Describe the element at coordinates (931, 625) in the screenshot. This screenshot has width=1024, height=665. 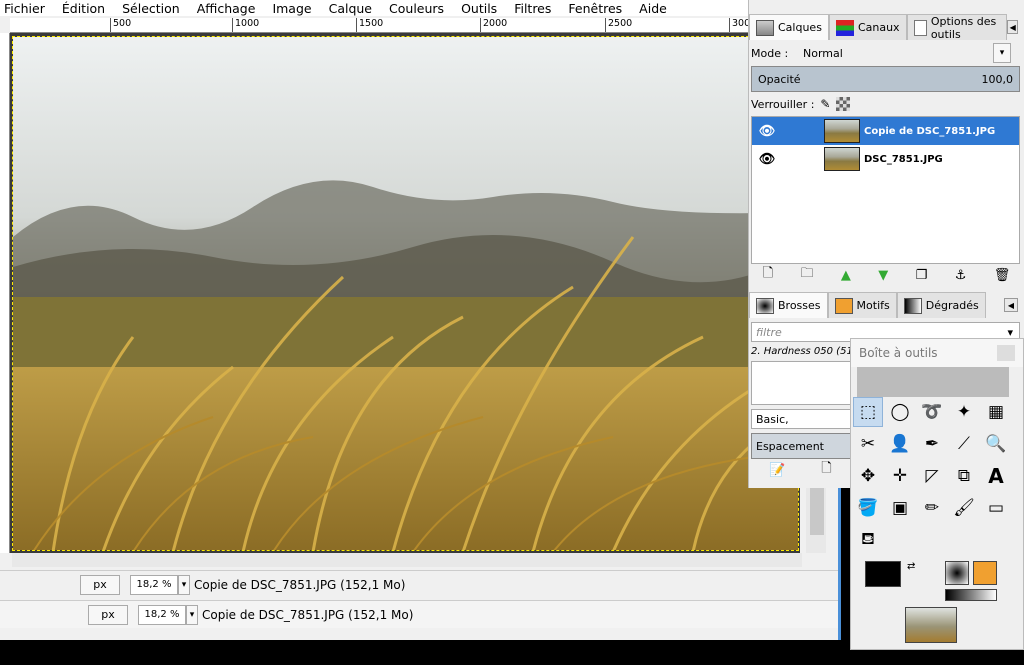
I see `active-image-thumbnail` at that location.